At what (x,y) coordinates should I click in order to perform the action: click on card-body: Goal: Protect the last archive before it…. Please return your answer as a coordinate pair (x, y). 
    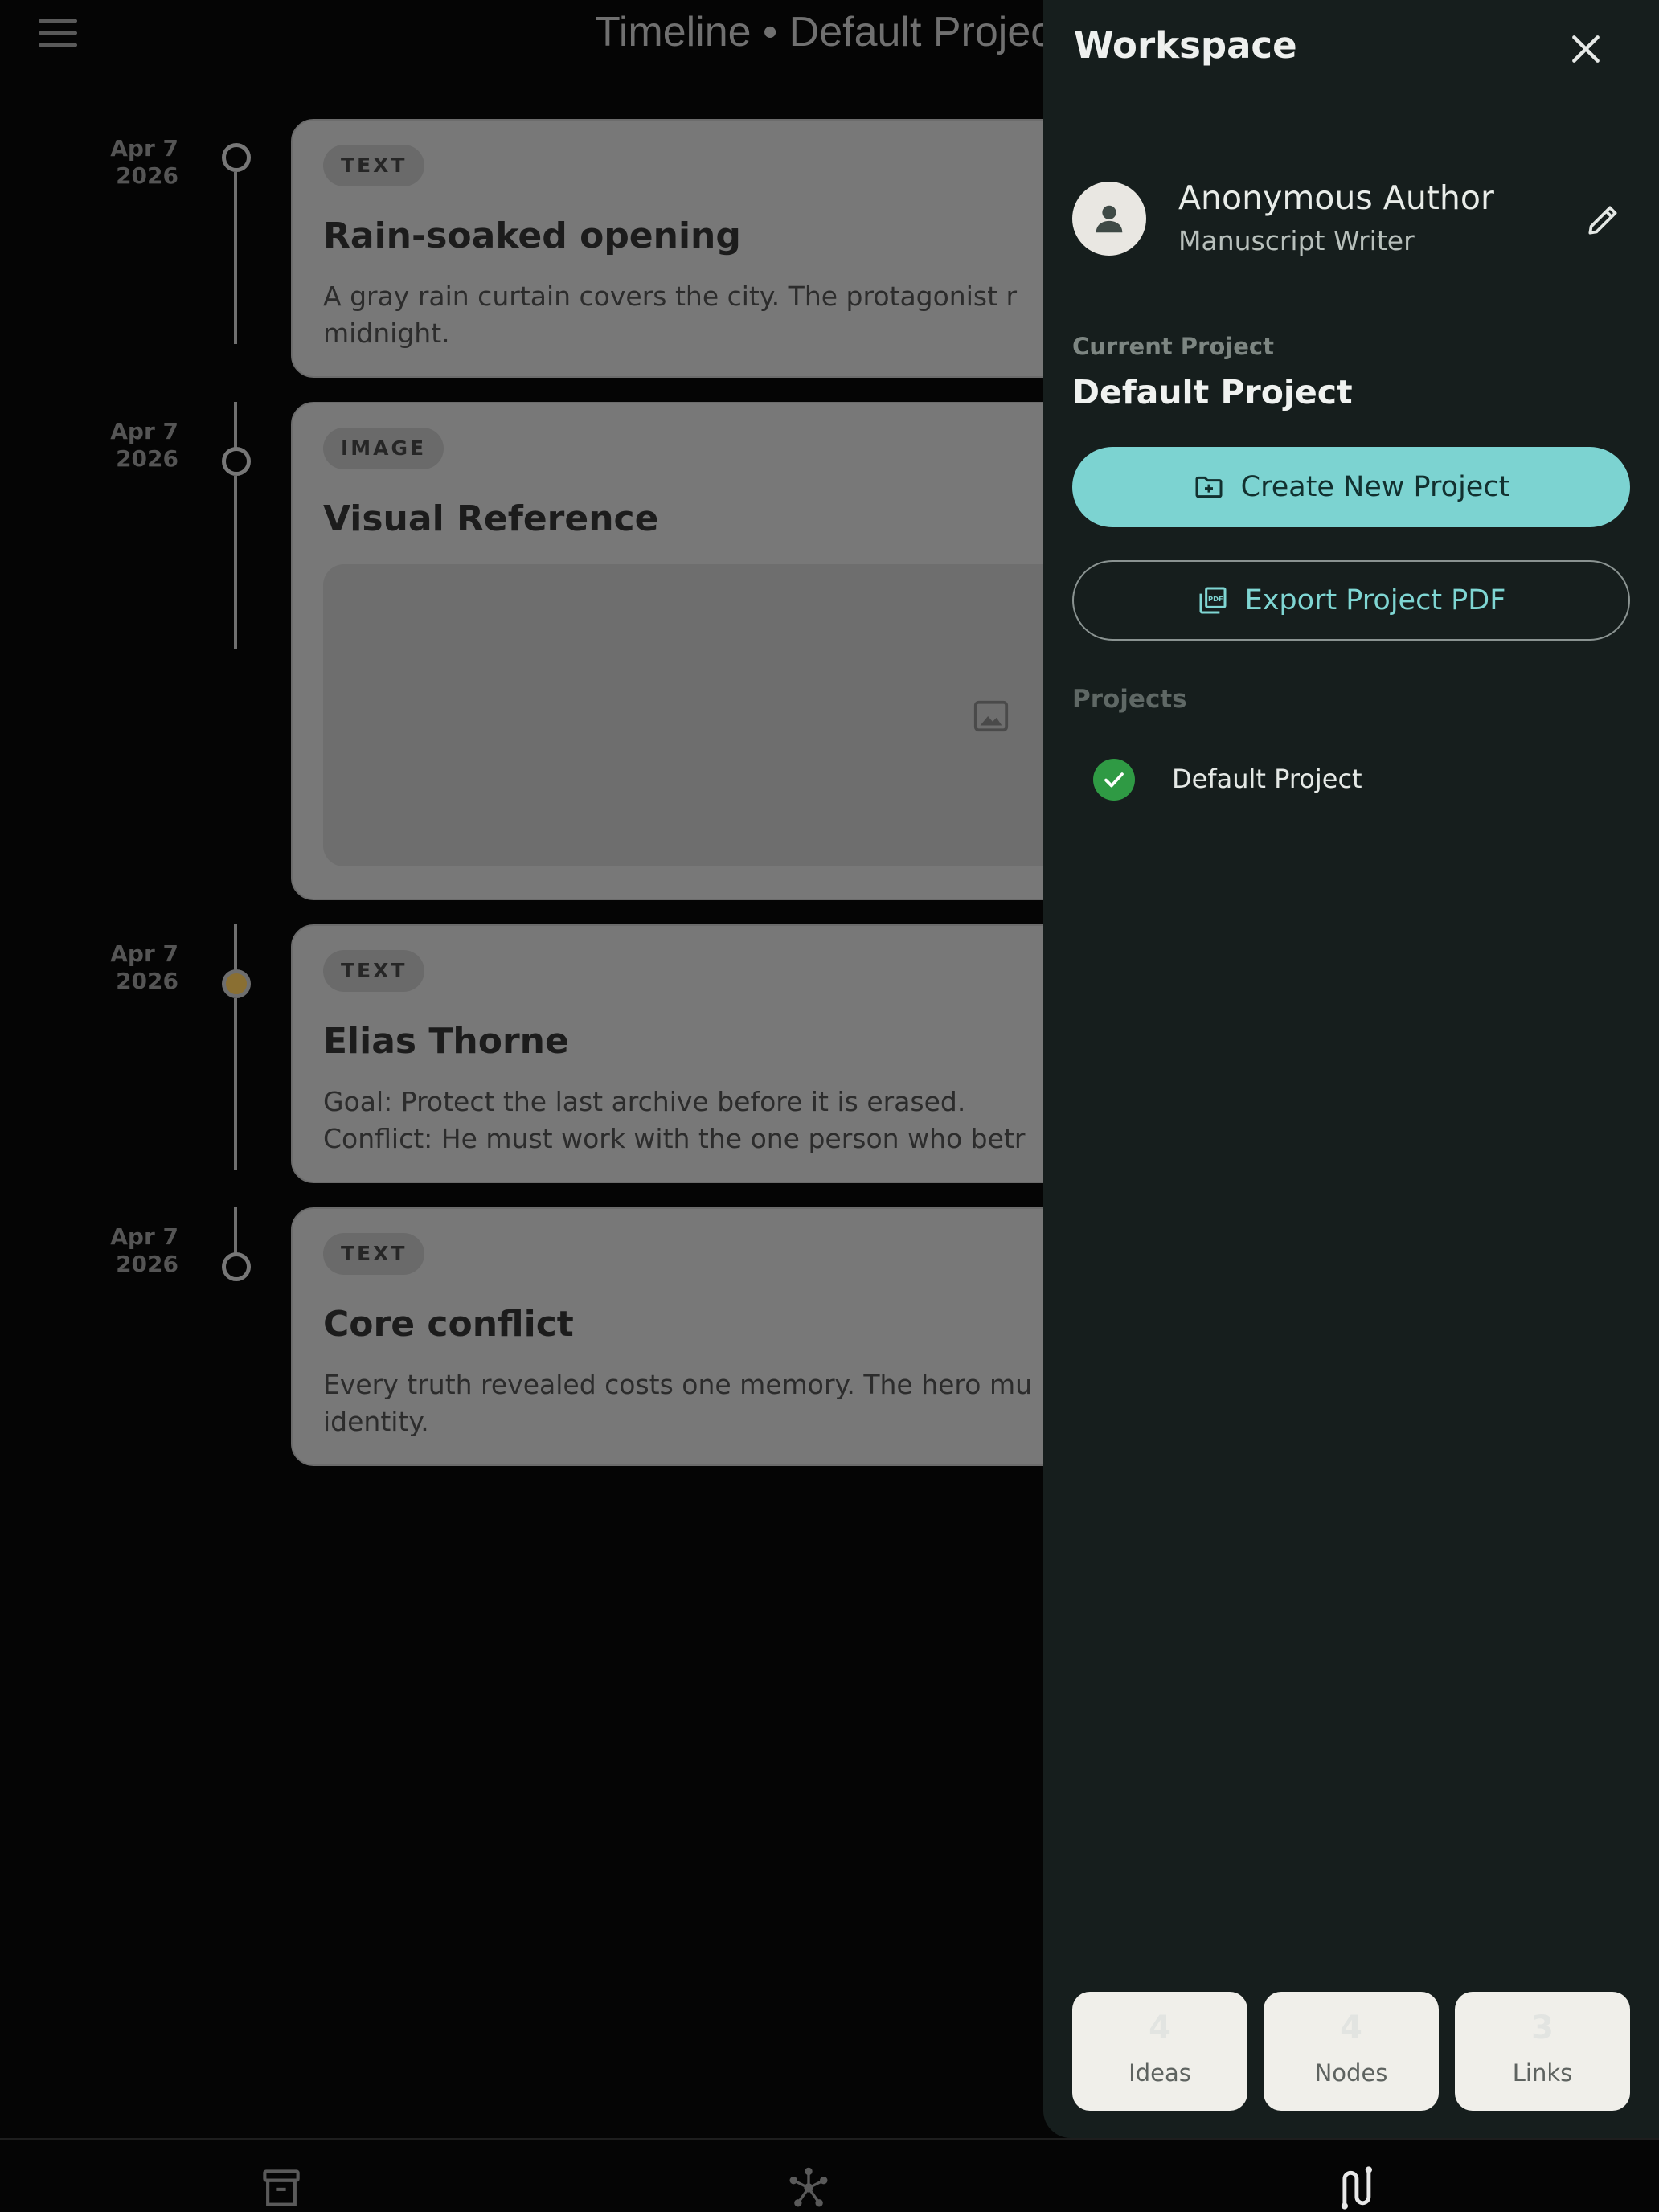
    Looking at the image, I should click on (674, 1120).